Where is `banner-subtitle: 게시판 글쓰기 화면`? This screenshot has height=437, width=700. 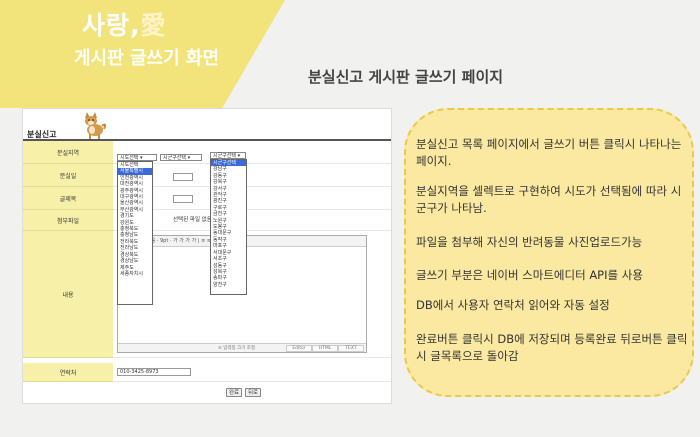 banner-subtitle: 게시판 글쓰기 화면 is located at coordinates (147, 58).